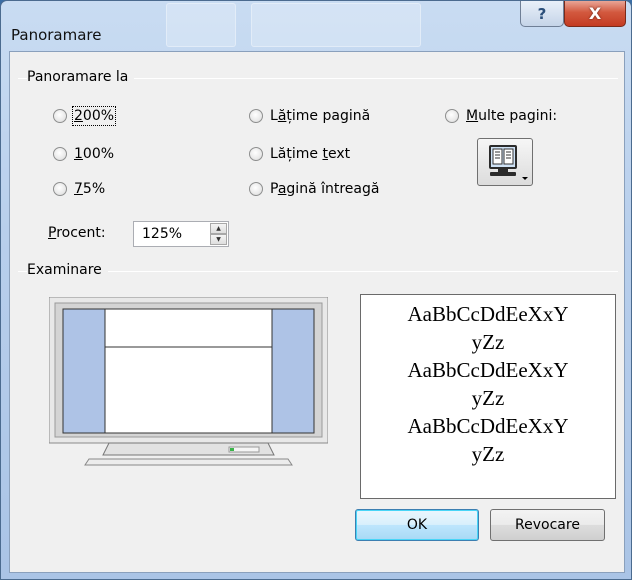  Describe the element at coordinates (512, 116) in the screenshot. I see `radio-many-pages-label: Multe pagini:` at that location.